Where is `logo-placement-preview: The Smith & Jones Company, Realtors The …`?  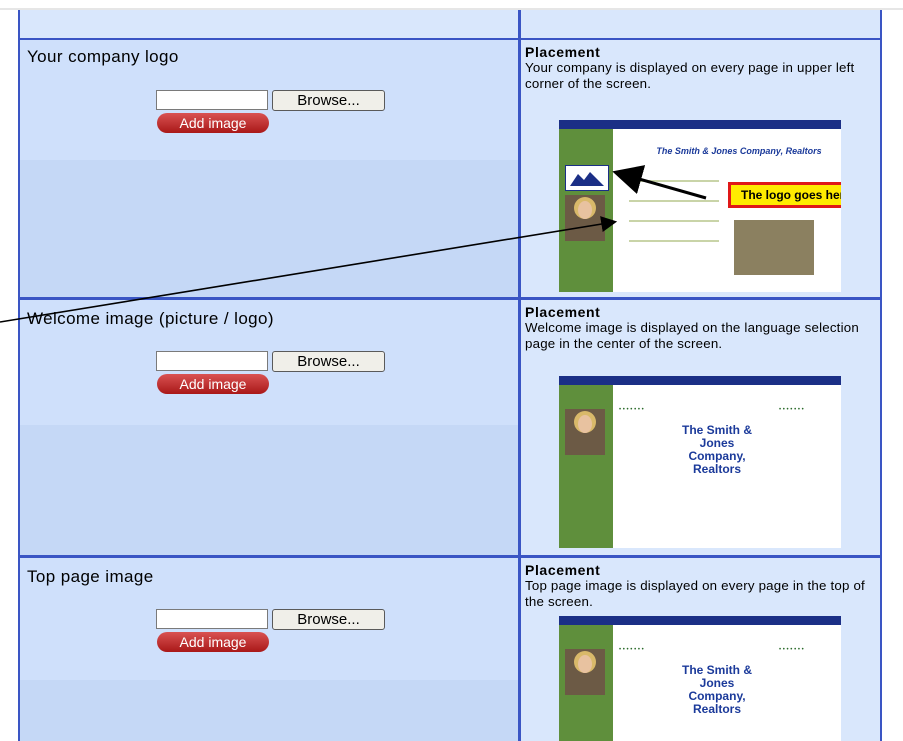
logo-placement-preview: The Smith & Jones Company, Realtors The … is located at coordinates (700, 206).